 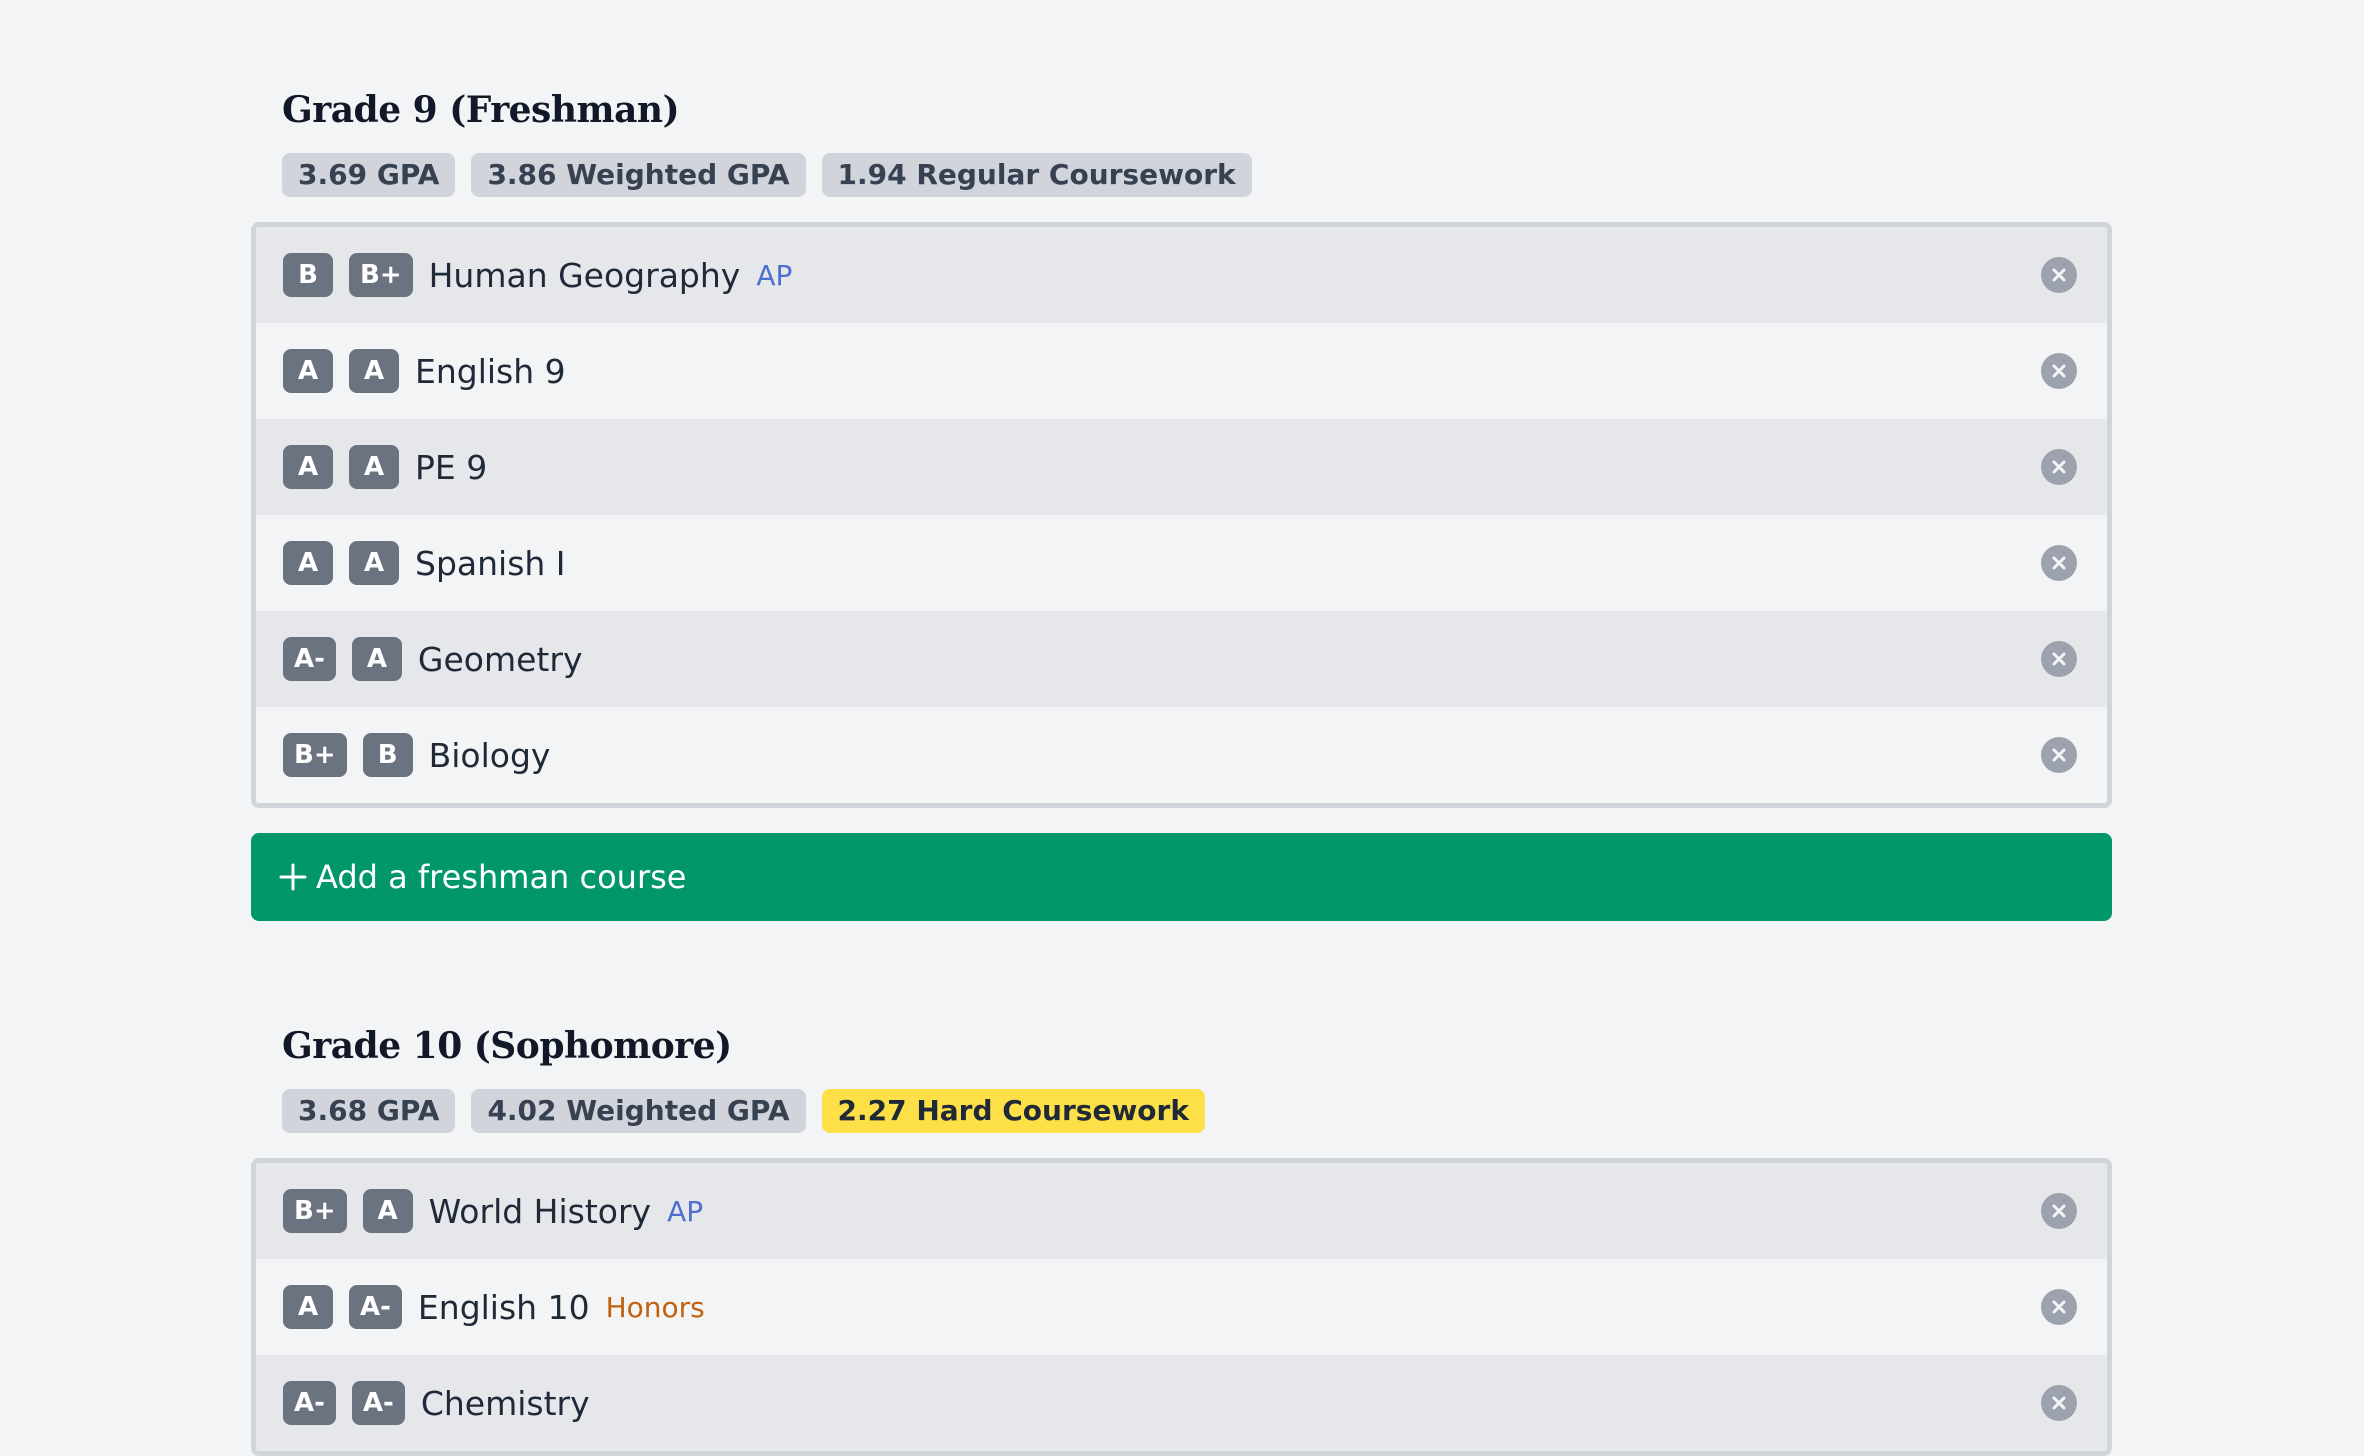 What do you see at coordinates (369, 1111) in the screenshot?
I see `gpa-badge: 3.68 GPA` at bounding box center [369, 1111].